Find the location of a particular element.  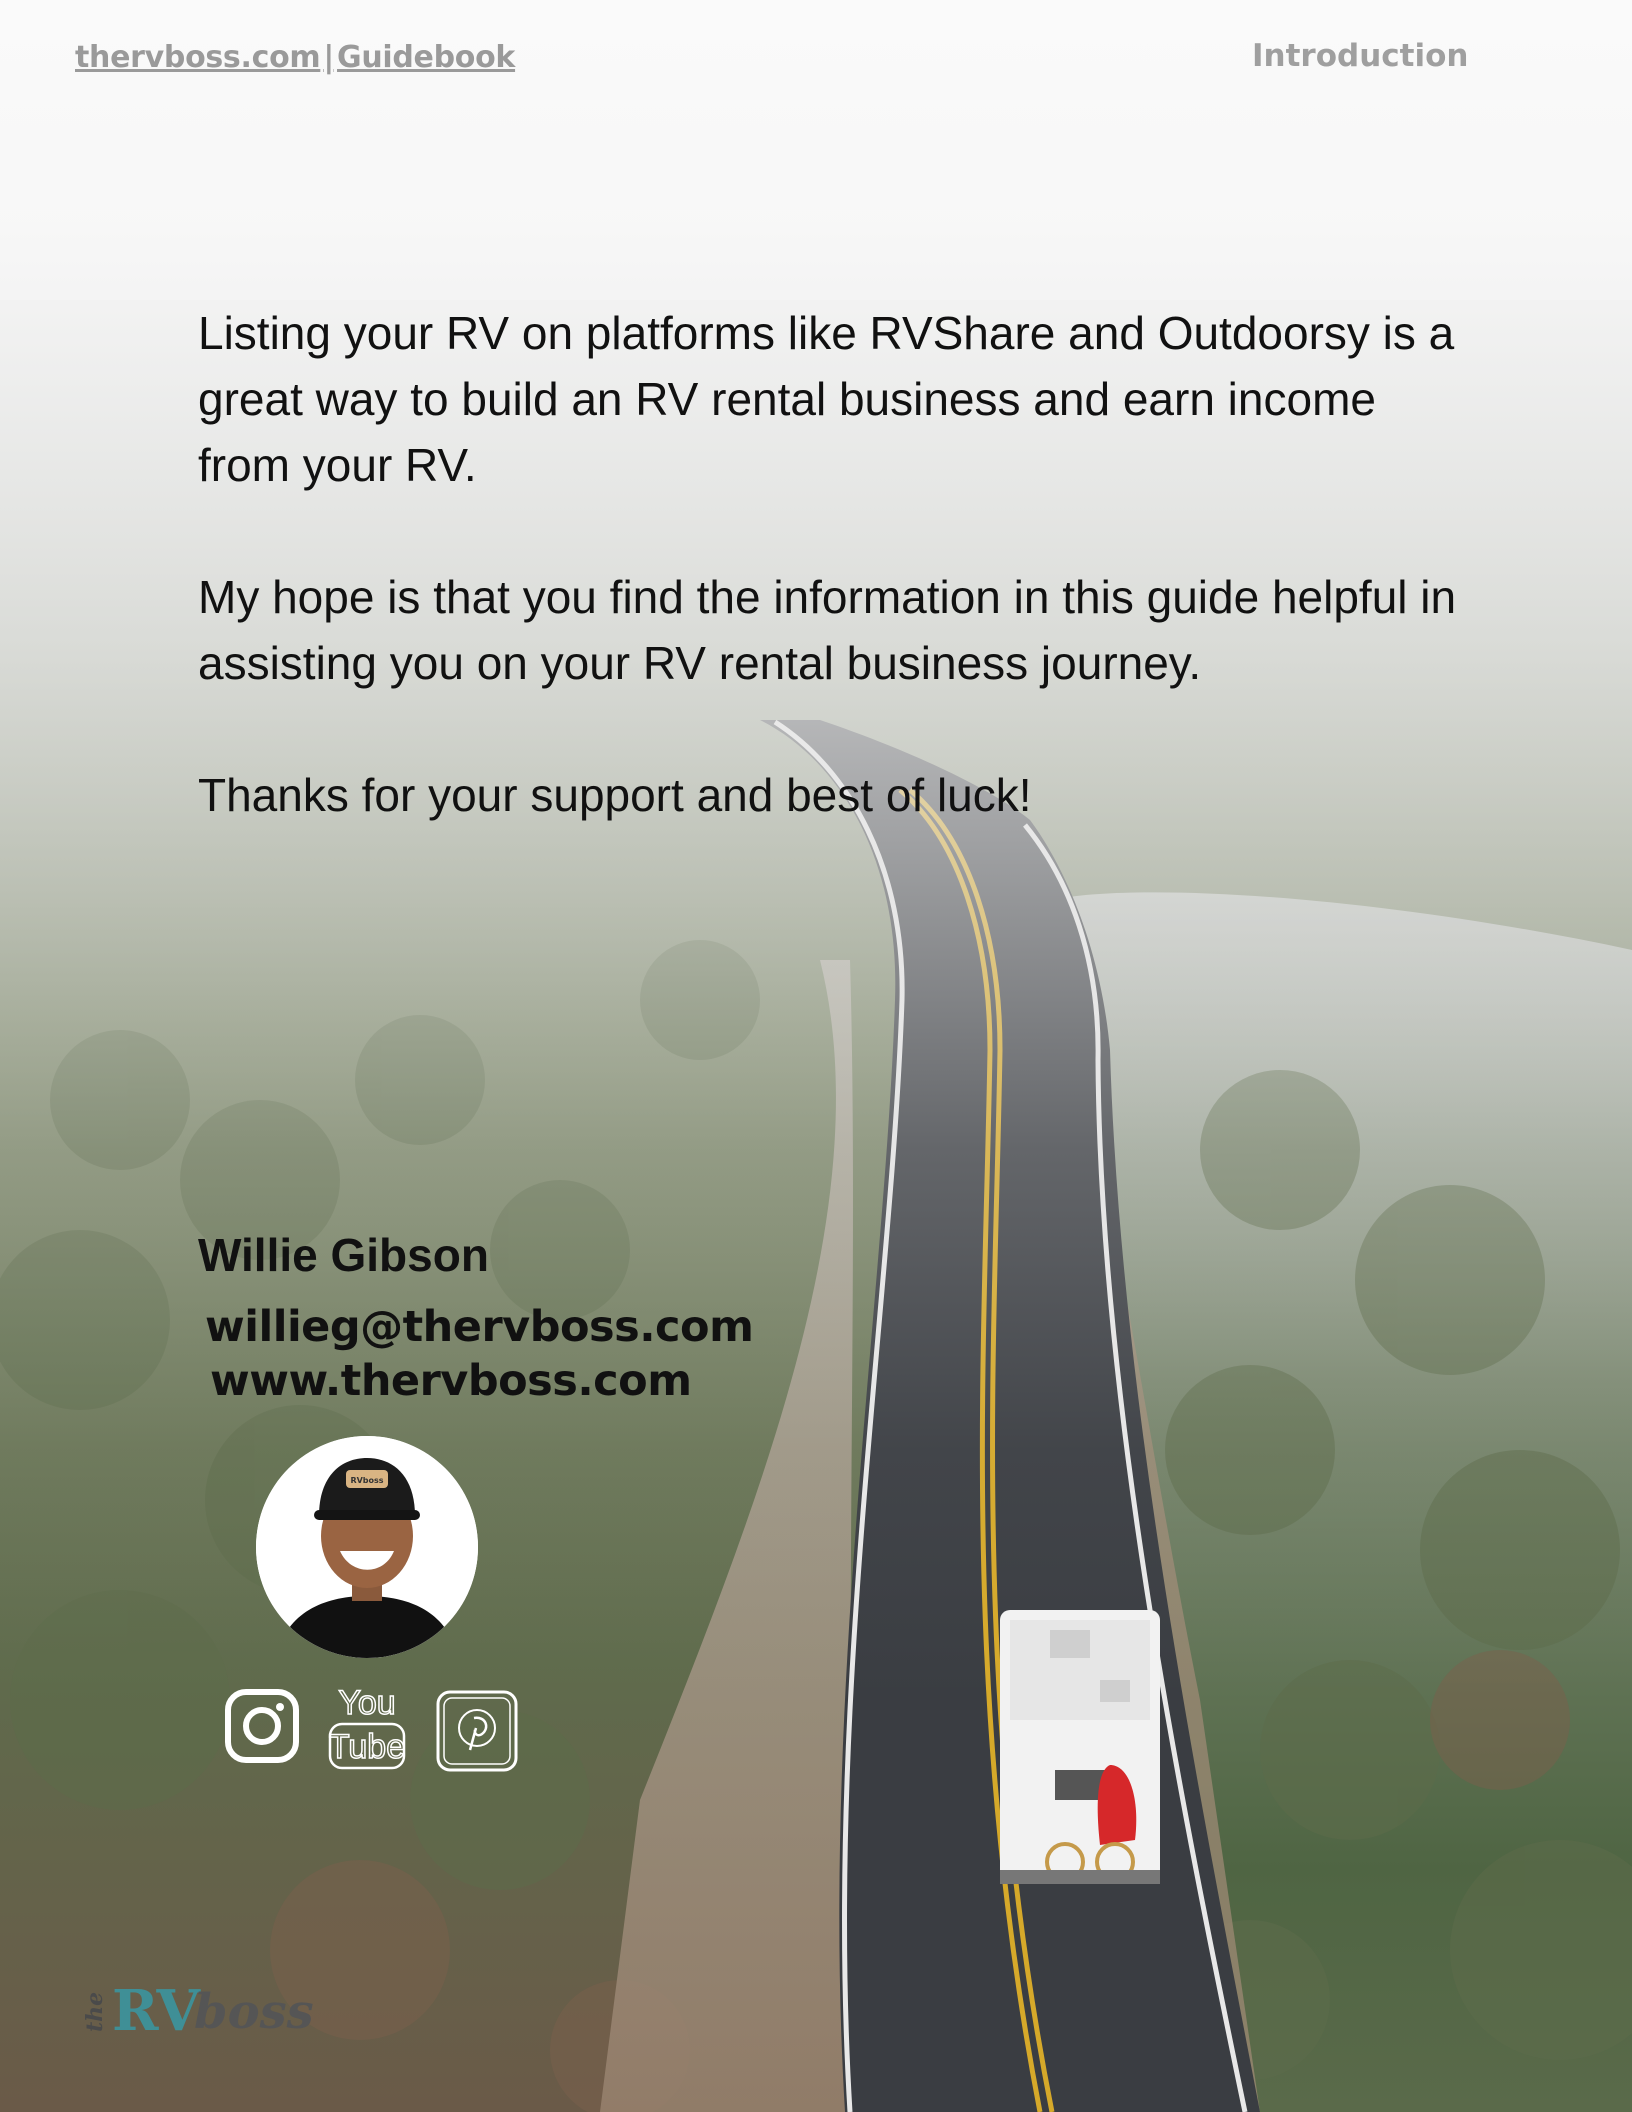

section-title: Introduction is located at coordinates (1360, 56).